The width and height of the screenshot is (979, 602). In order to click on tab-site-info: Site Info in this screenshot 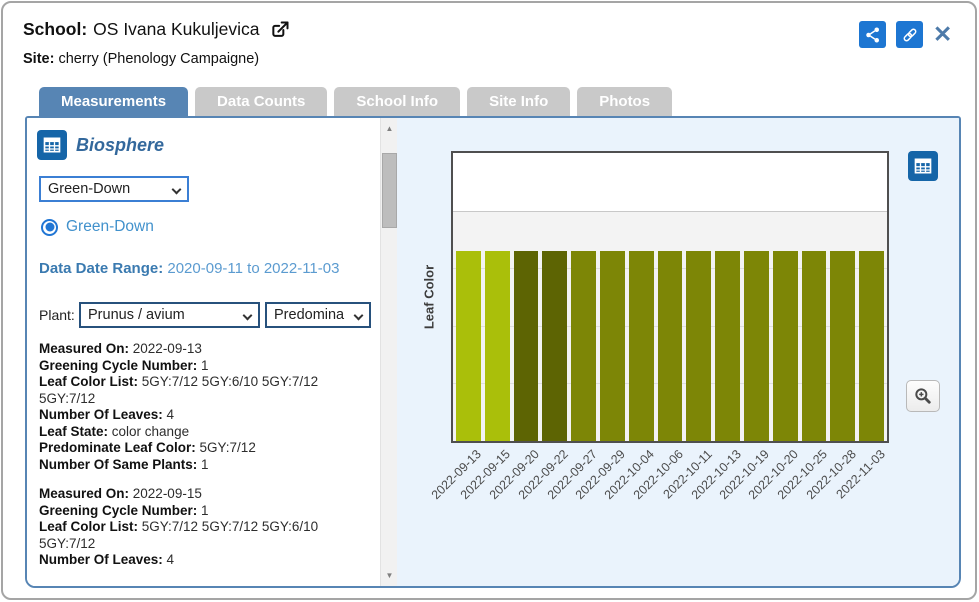, I will do `click(519, 101)`.